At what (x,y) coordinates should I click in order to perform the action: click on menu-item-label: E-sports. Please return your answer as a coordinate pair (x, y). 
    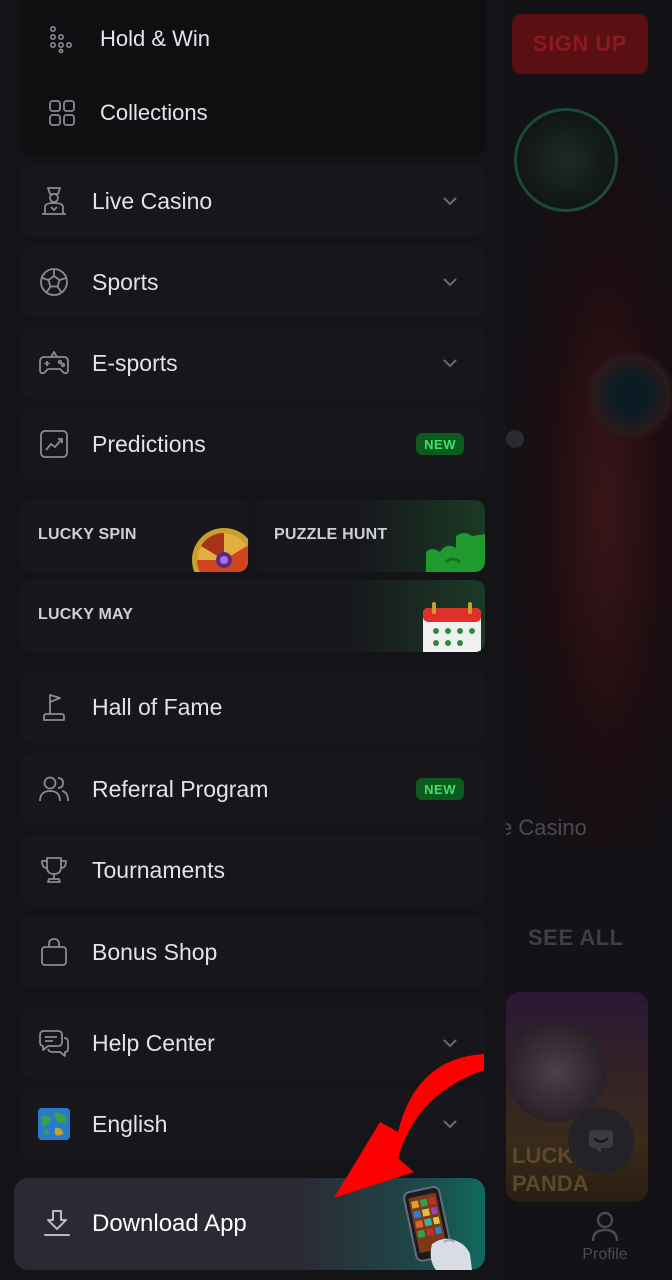
    Looking at the image, I should click on (135, 362).